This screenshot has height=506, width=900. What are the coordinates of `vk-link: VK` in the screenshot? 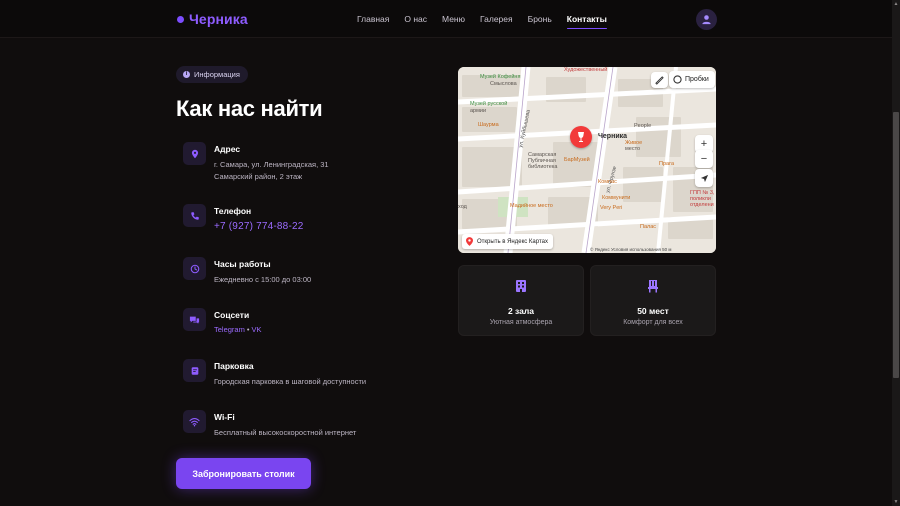 It's located at (257, 329).